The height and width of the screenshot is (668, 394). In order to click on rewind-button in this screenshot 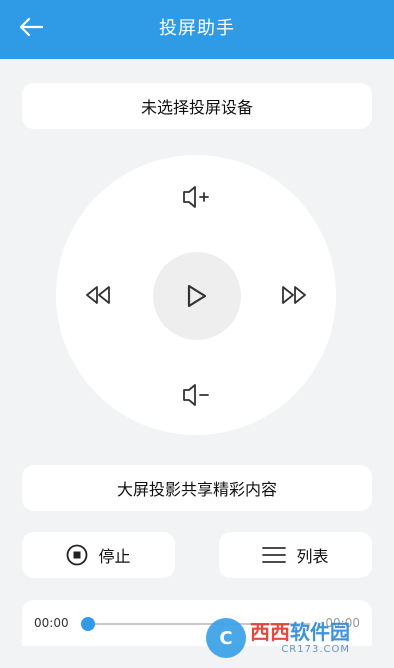, I will do `click(98, 295)`.